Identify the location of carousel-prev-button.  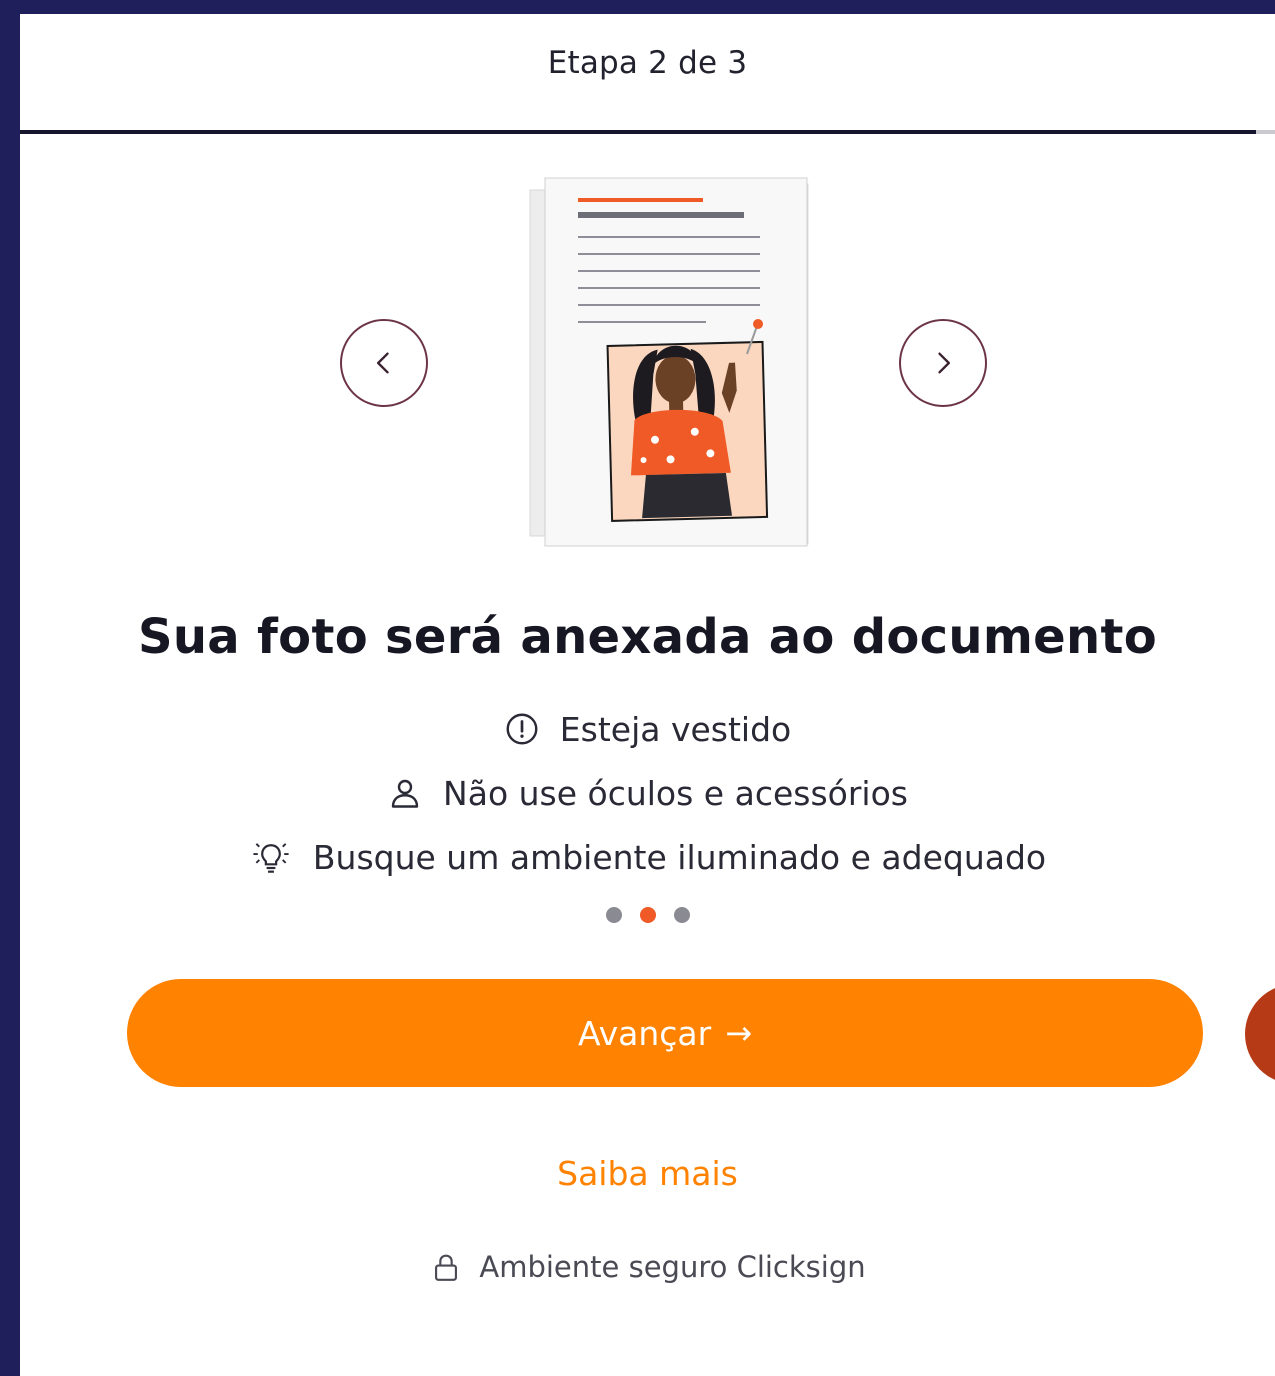
(384, 363).